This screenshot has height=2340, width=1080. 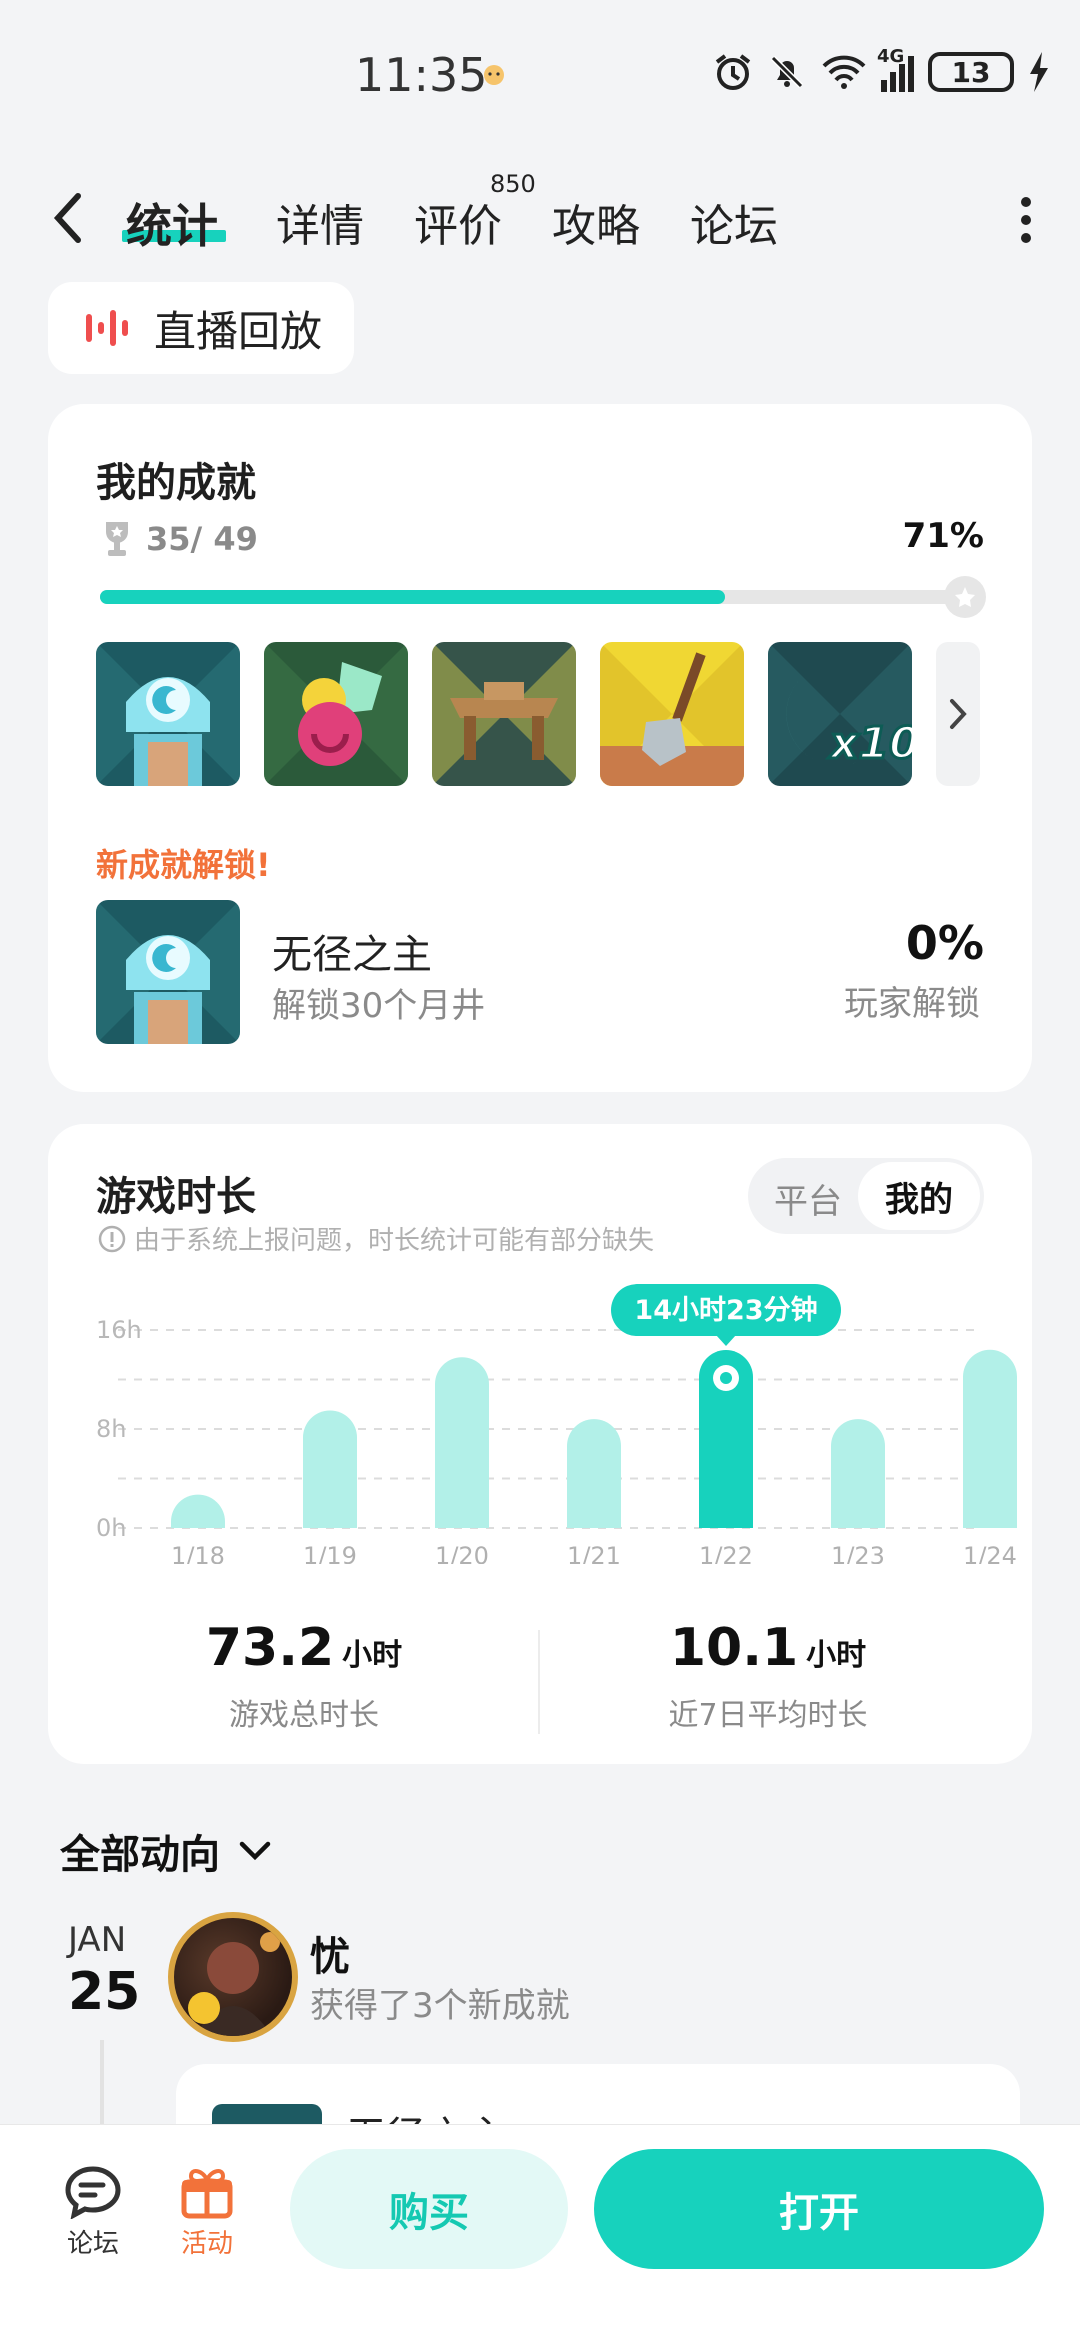 What do you see at coordinates (734, 1648) in the screenshot?
I see `average-playtime-value: 10.1` at bounding box center [734, 1648].